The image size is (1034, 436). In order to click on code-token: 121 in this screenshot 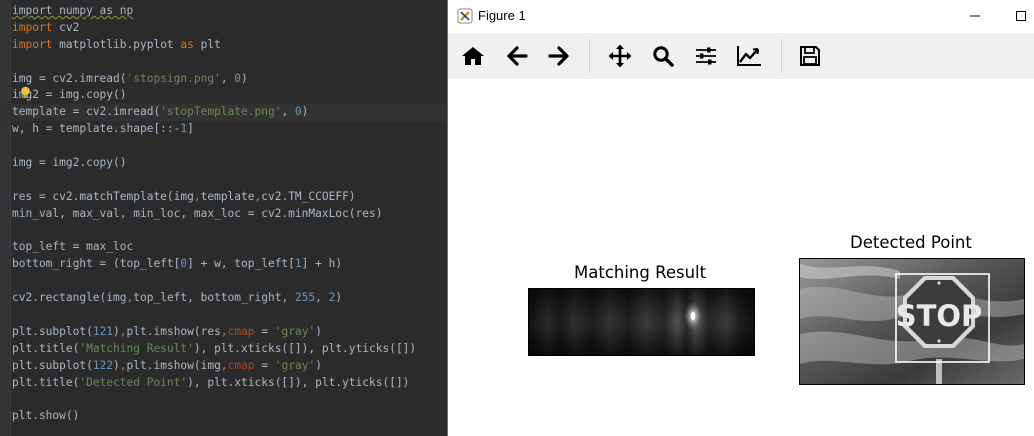, I will do `click(103, 331)`.